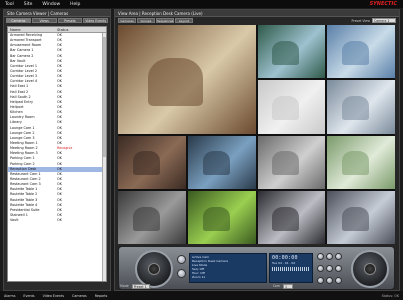 This screenshot has width=403, height=300. Describe the element at coordinates (201, 4) in the screenshot. I see `menu-bar: Tool Site Window Help SYNECTIC` at that location.